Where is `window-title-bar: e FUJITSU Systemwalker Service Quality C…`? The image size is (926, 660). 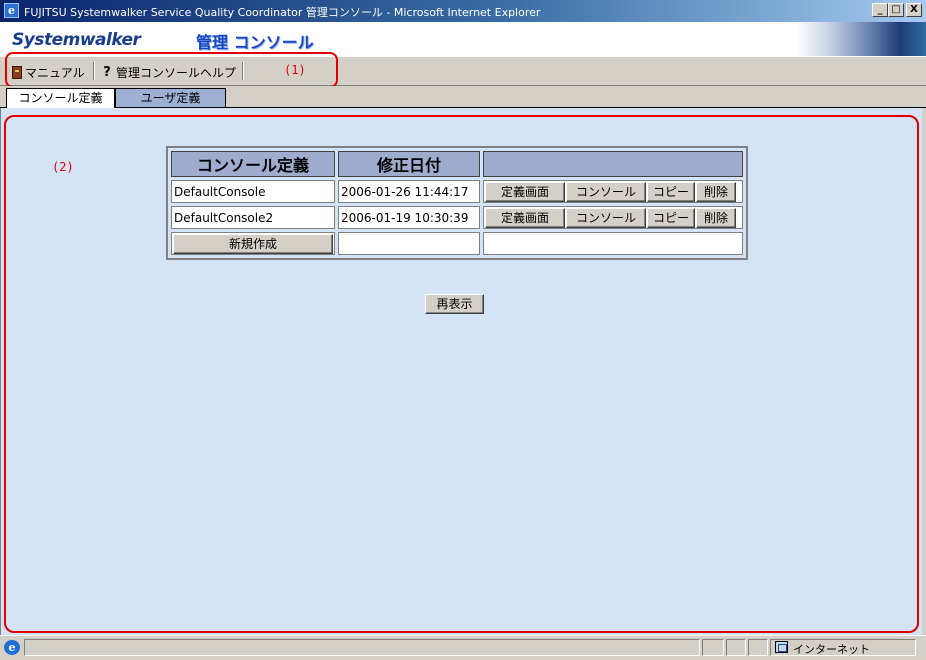 window-title-bar: e FUJITSU Systemwalker Service Quality C… is located at coordinates (463, 11).